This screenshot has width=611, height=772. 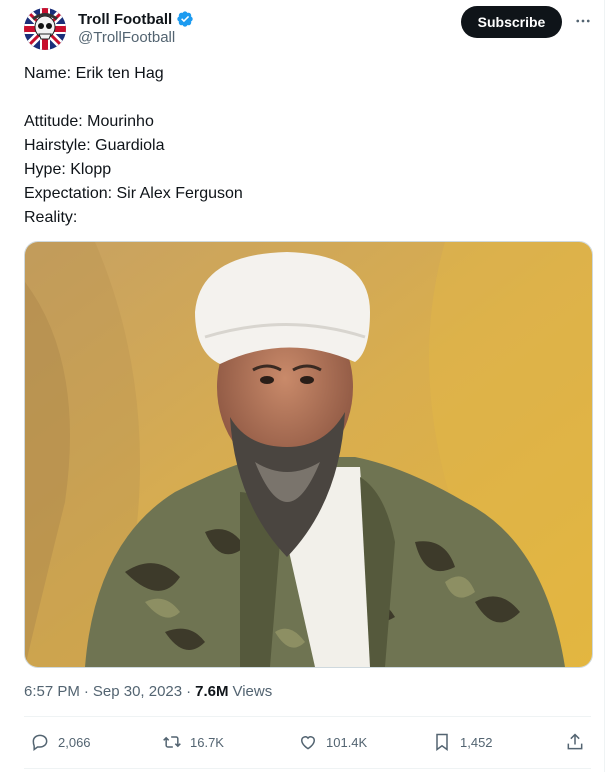 What do you see at coordinates (68, 169) in the screenshot?
I see `tweet-line: Hype: Klopp` at bounding box center [68, 169].